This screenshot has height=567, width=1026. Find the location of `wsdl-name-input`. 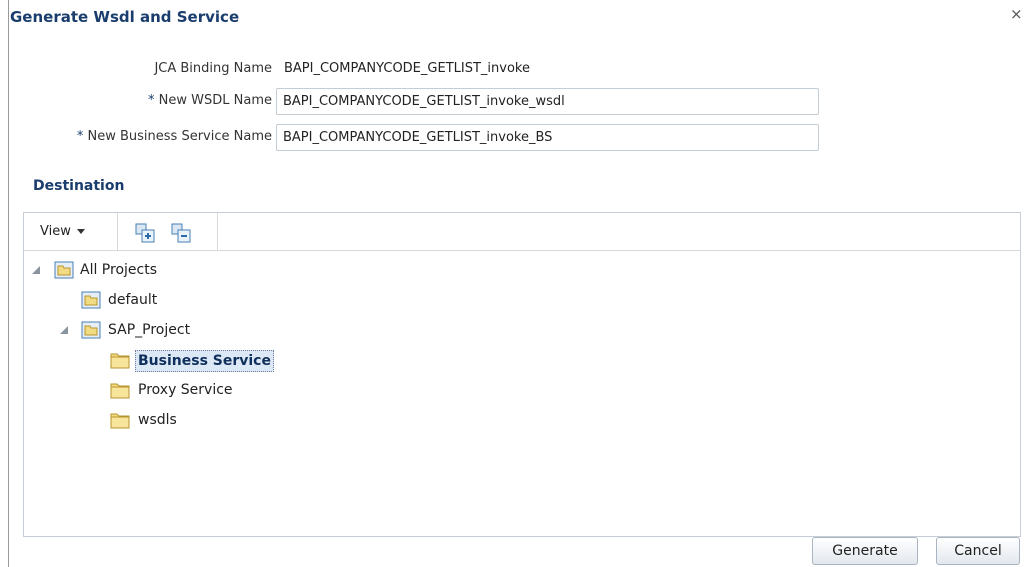

wsdl-name-input is located at coordinates (547, 101).